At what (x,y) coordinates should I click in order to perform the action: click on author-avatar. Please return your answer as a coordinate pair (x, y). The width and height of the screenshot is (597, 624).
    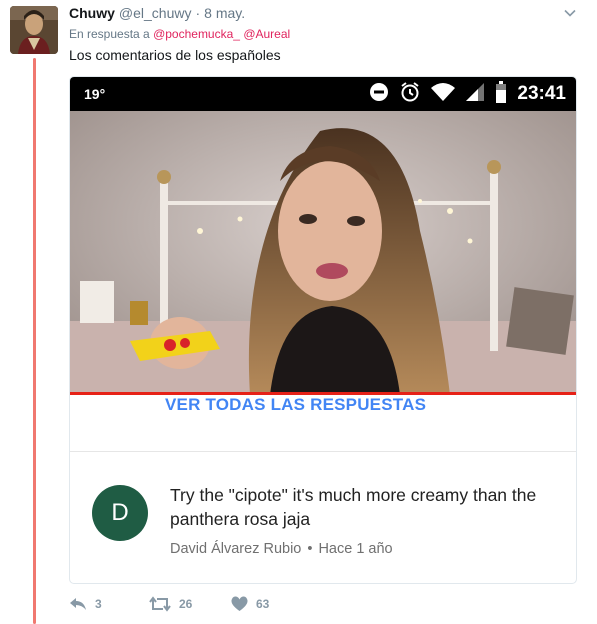
    Looking at the image, I should click on (34, 30).